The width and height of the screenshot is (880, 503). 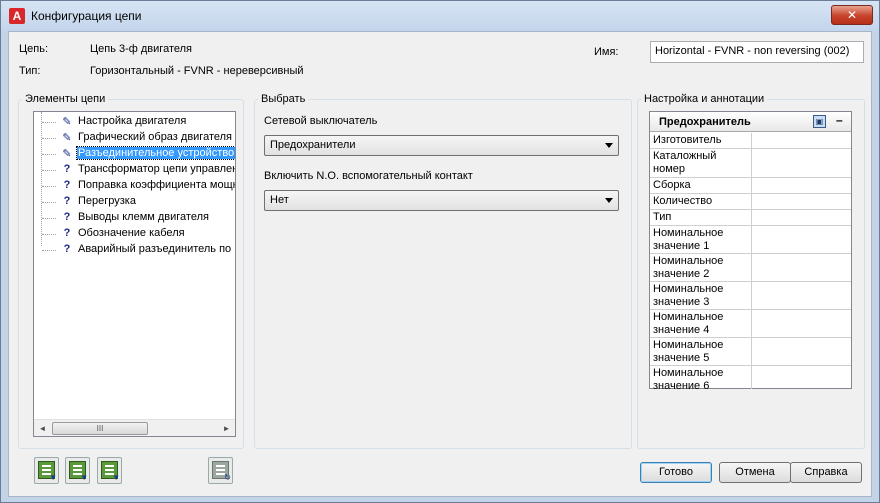 I want to click on tree-item: ? Перегрузка, so click(x=134, y=202).